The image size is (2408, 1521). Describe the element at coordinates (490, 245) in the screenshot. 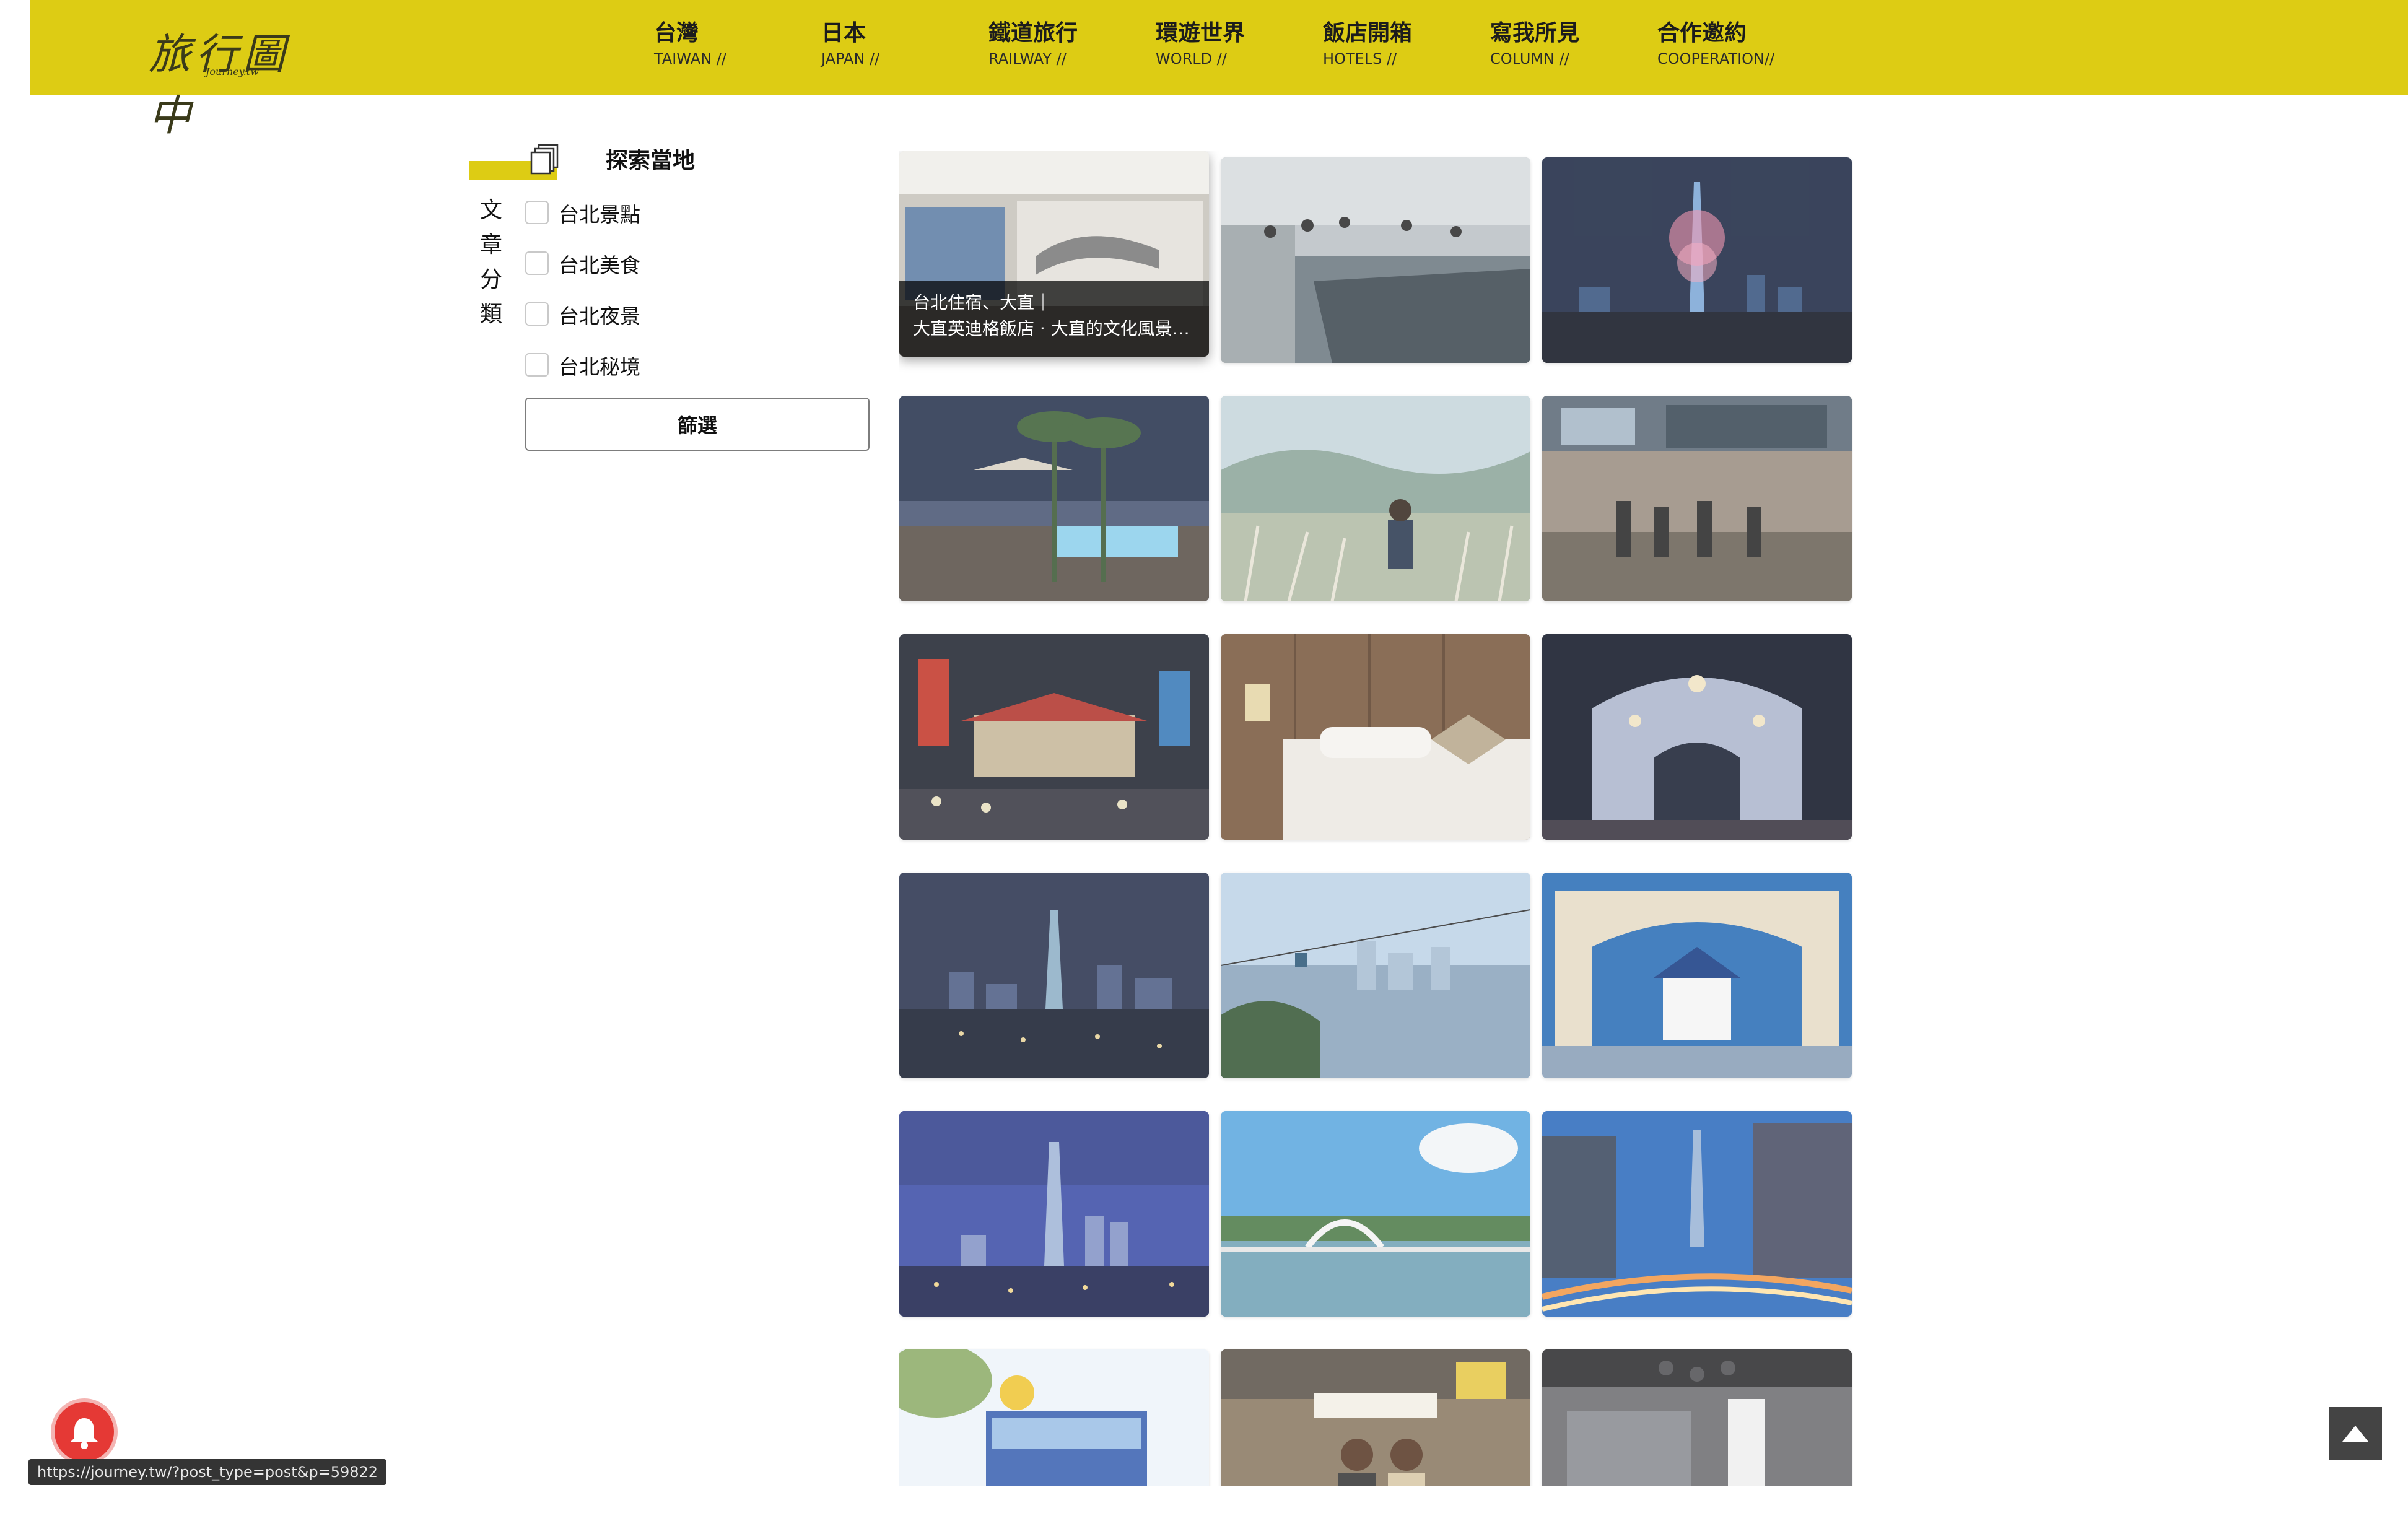

I see `category-label-char: 章` at that location.